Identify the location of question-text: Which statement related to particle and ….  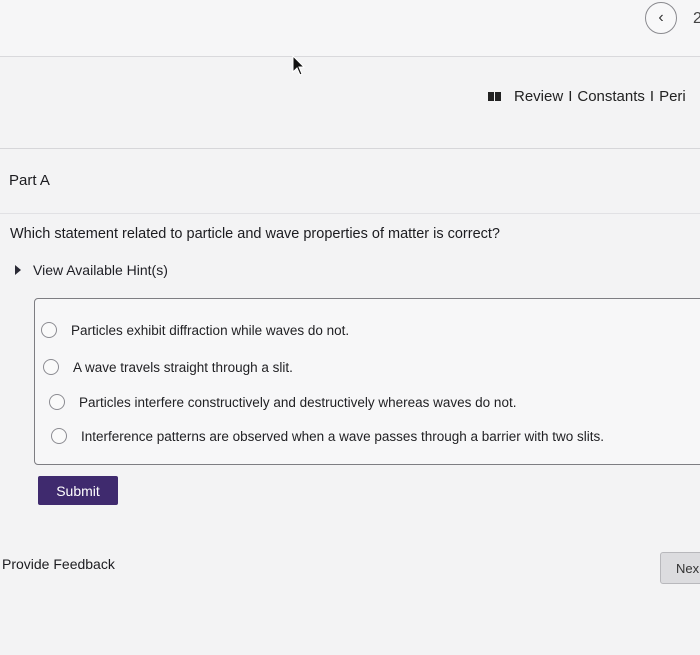
(255, 234).